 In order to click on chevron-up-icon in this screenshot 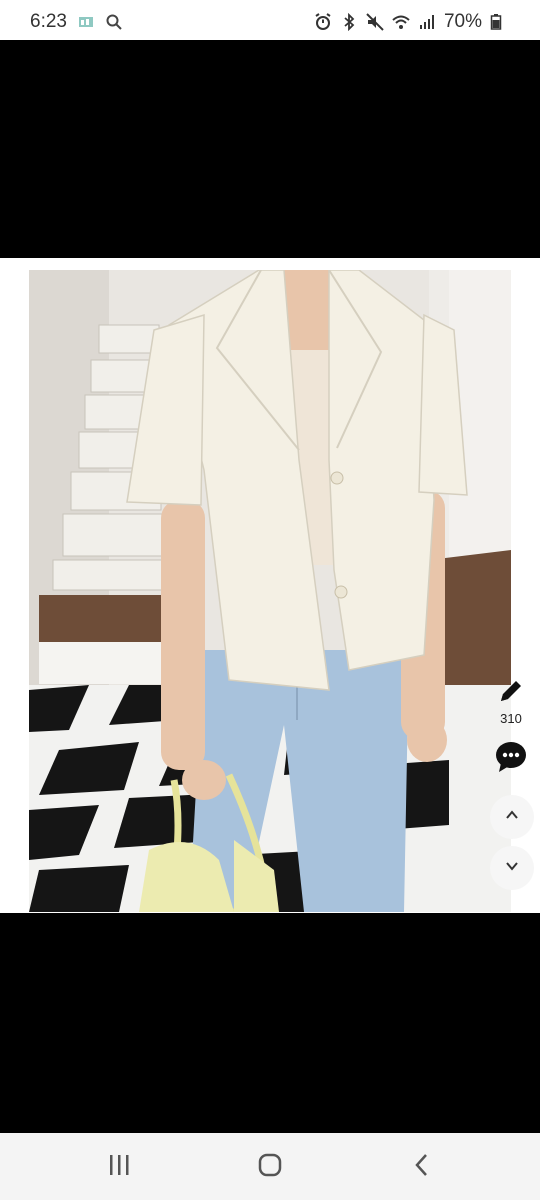, I will do `click(512, 817)`.